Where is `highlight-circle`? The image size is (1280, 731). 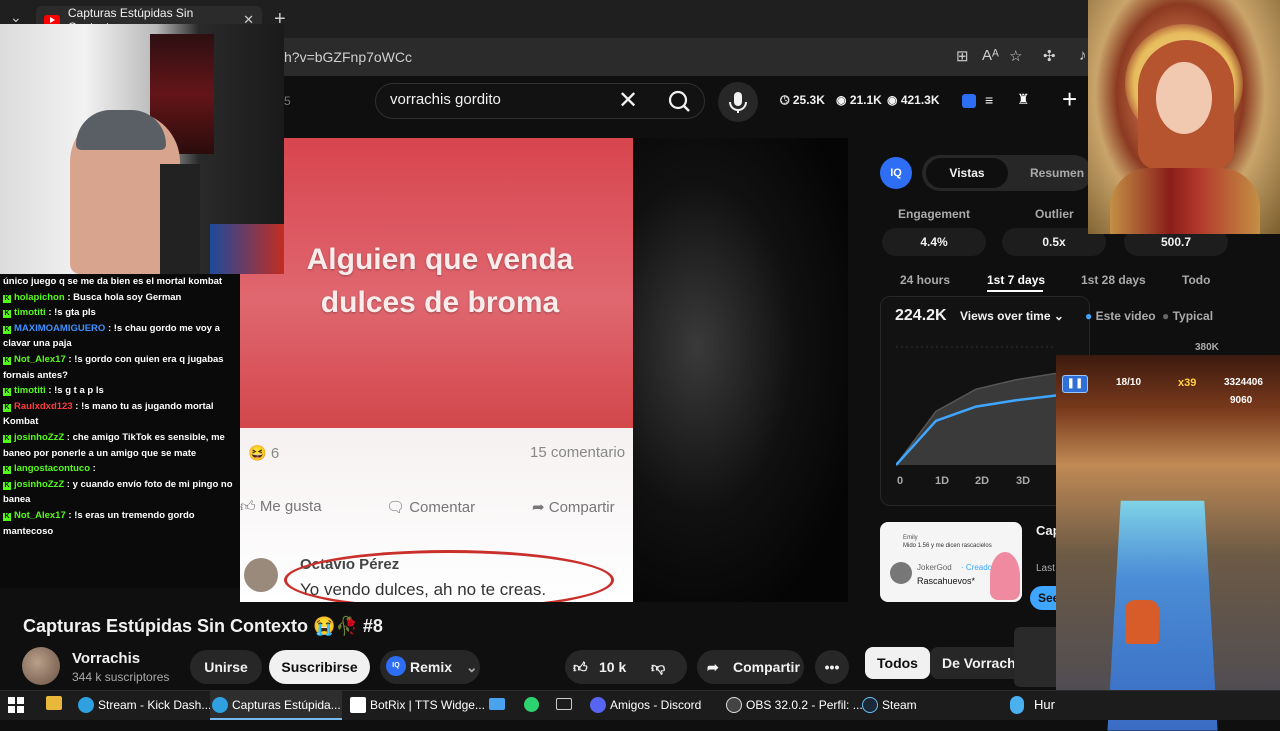
highlight-circle is located at coordinates (449, 576).